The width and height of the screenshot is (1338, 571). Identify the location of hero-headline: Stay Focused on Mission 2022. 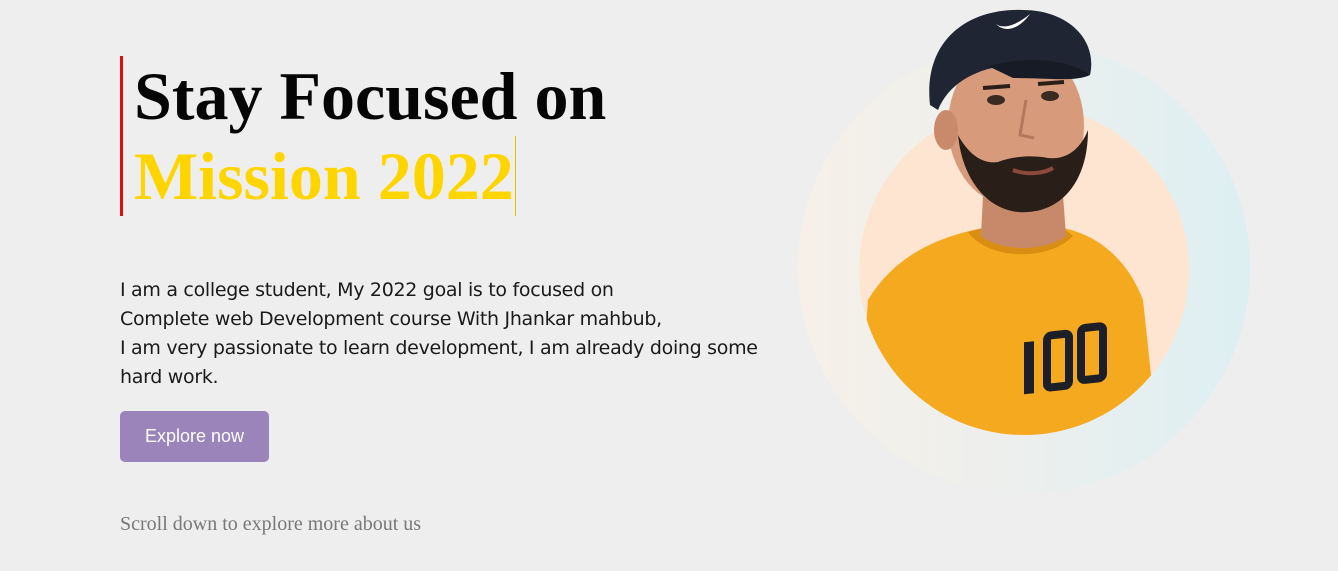
(380, 136).